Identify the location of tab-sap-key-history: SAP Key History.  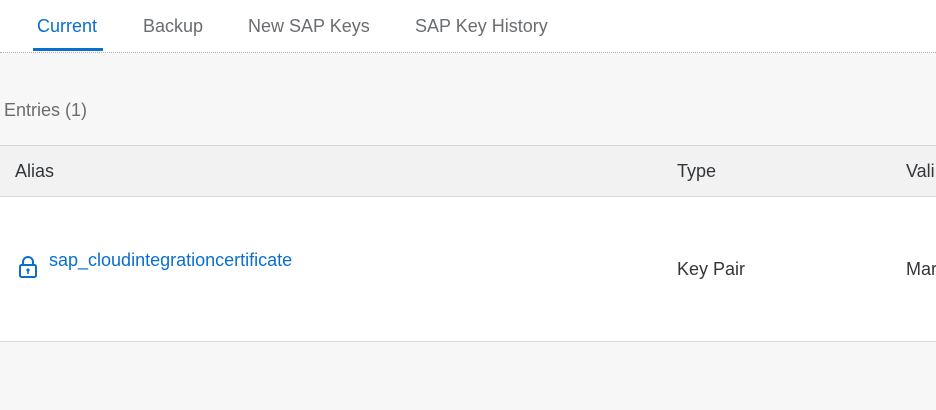
(481, 26).